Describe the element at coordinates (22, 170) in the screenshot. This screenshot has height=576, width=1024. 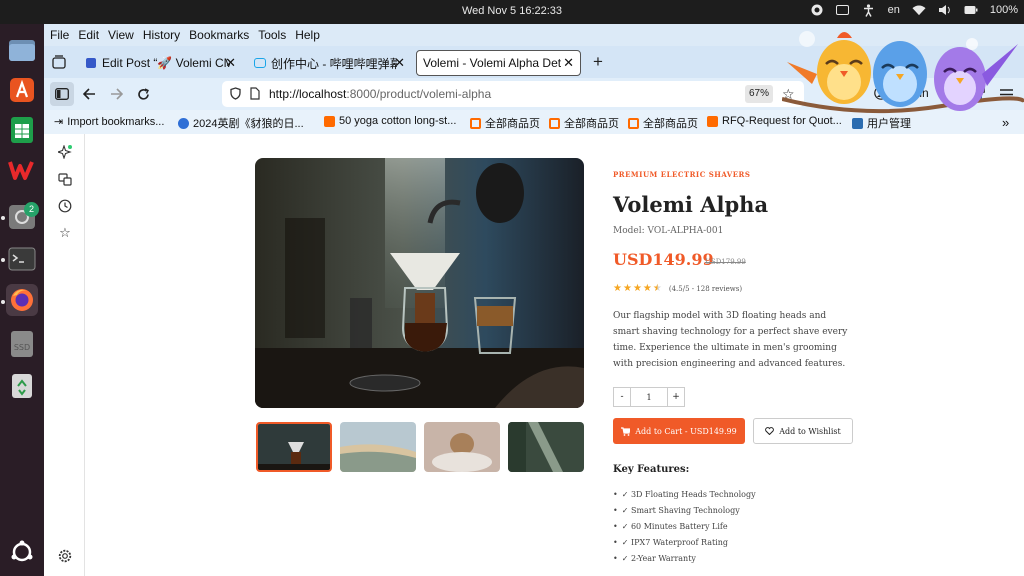
I see `wps-office-icon` at that location.